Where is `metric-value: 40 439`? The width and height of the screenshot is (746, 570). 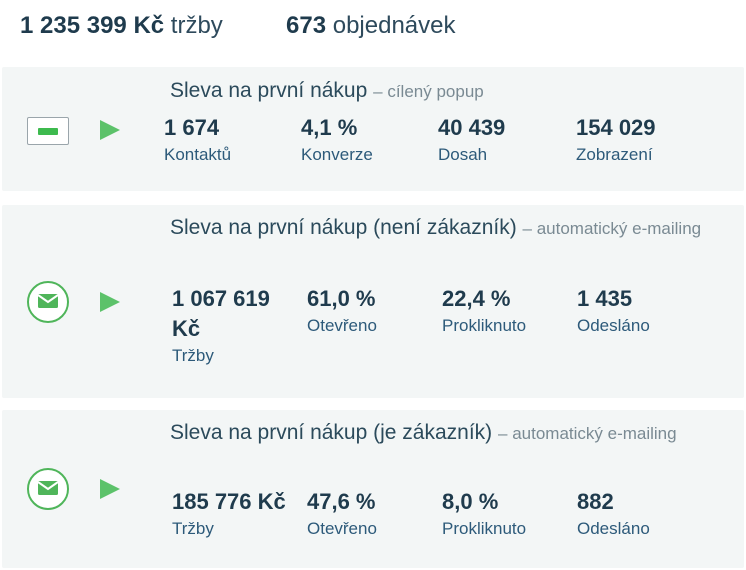
metric-value: 40 439 is located at coordinates (472, 127).